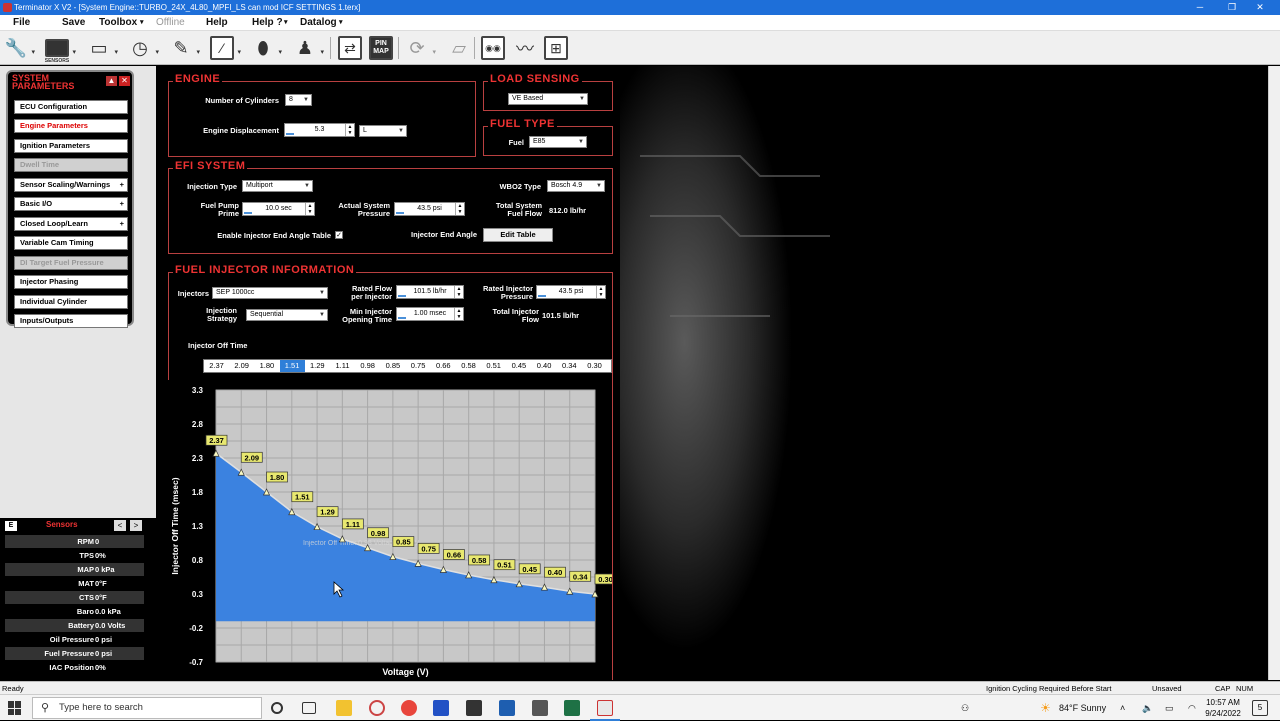 The image size is (1280, 721). Describe the element at coordinates (277, 186) in the screenshot. I see `injection-type-select: Multiport ▼` at that location.